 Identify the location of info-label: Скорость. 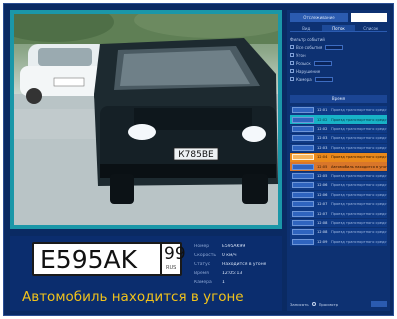
(205, 255).